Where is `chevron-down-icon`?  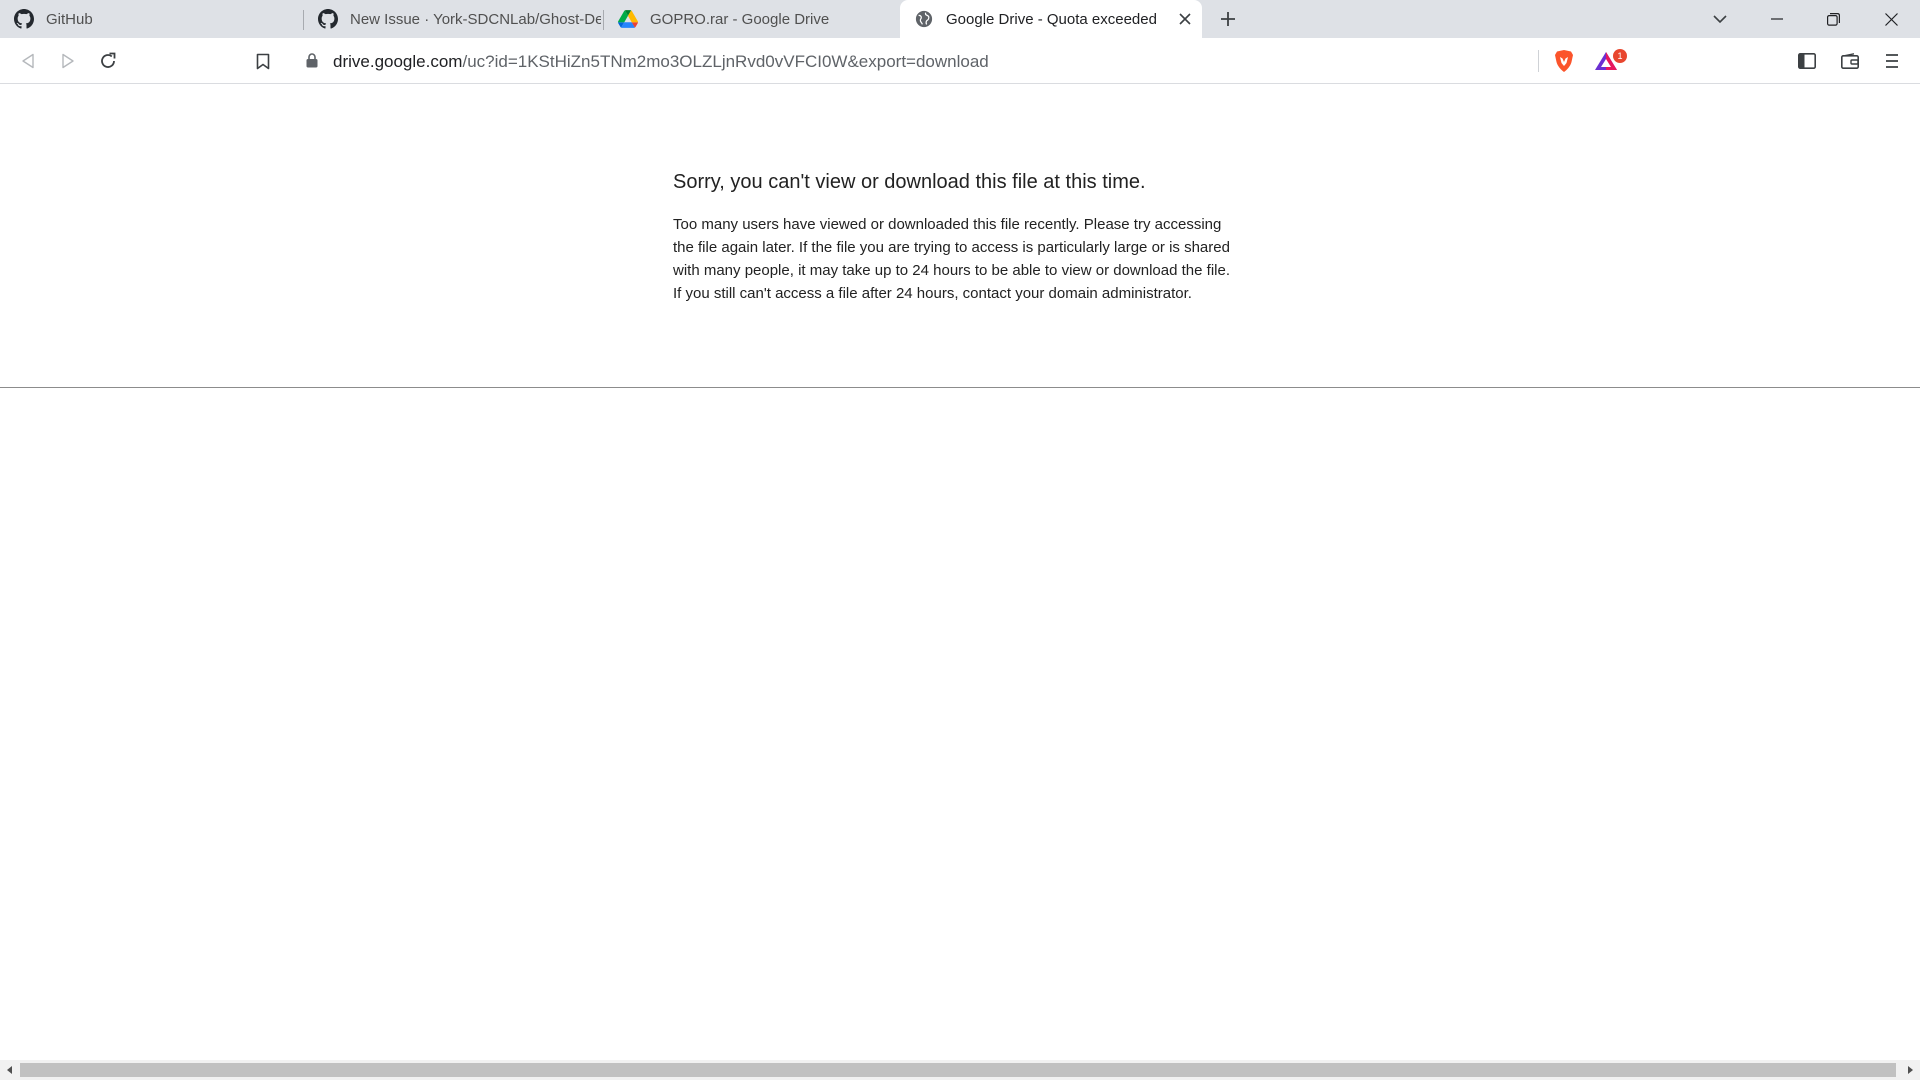 chevron-down-icon is located at coordinates (1720, 18).